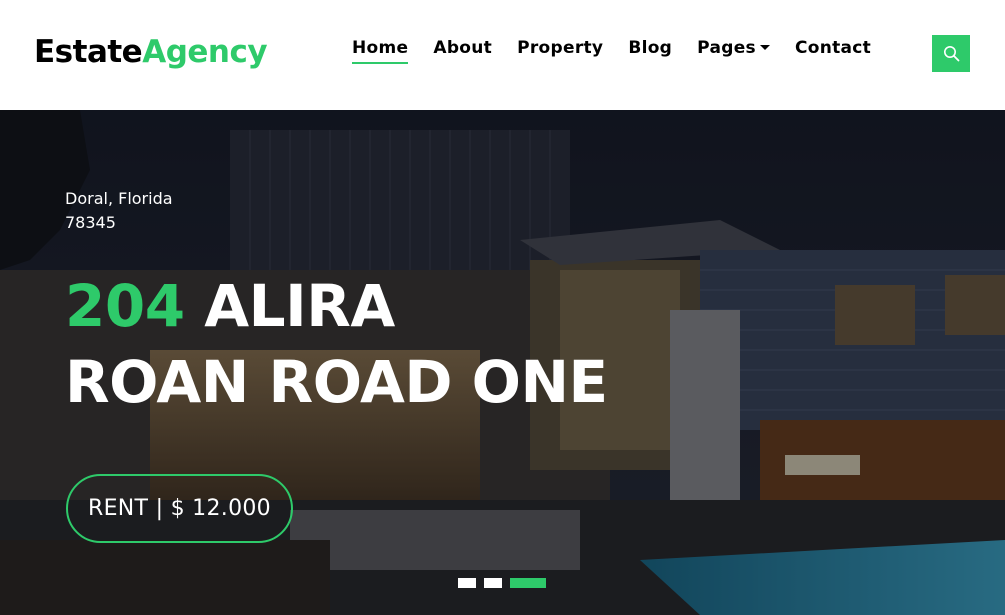 This screenshot has width=1005, height=615. Describe the element at coordinates (462, 51) in the screenshot. I see `nav-item-about: About` at that location.